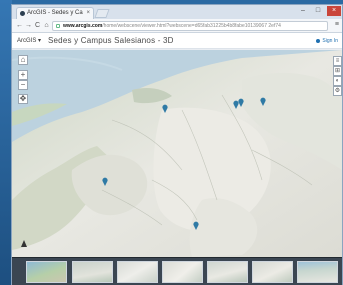 This screenshot has height=285, width=343. What do you see at coordinates (318, 11) in the screenshot?
I see `maximize-button: □` at bounding box center [318, 11].